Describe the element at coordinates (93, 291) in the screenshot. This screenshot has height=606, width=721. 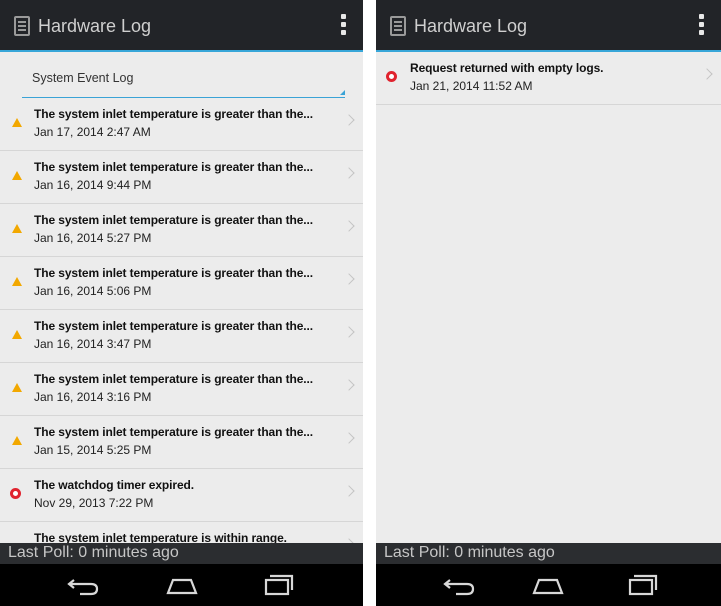
I see `log-entry-date: Jan 16, 2014 5:06 PM` at that location.